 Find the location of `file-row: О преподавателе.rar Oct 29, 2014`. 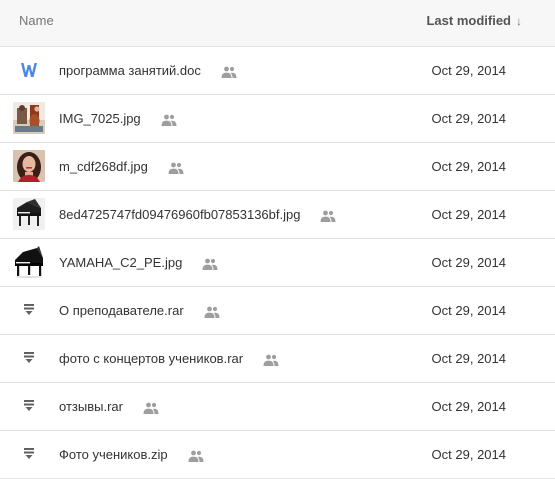

file-row: О преподавателе.rar Oct 29, 2014 is located at coordinates (277, 311).